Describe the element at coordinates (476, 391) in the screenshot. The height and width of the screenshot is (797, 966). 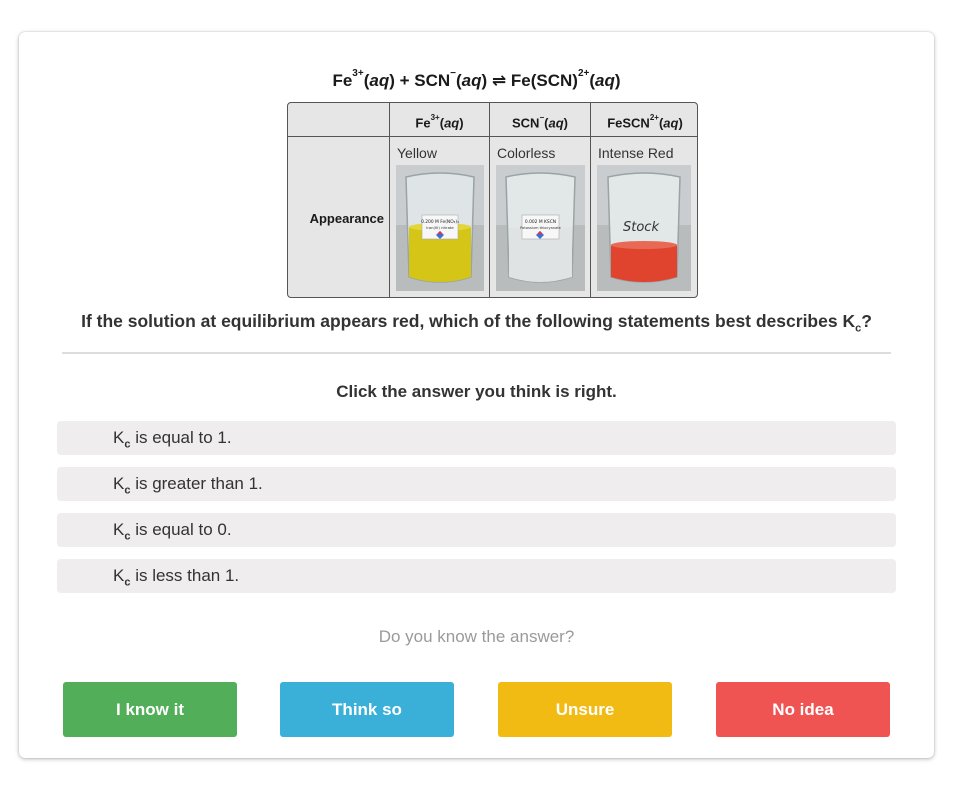
I see `instruction-text: Click the answer you think is right.` at that location.